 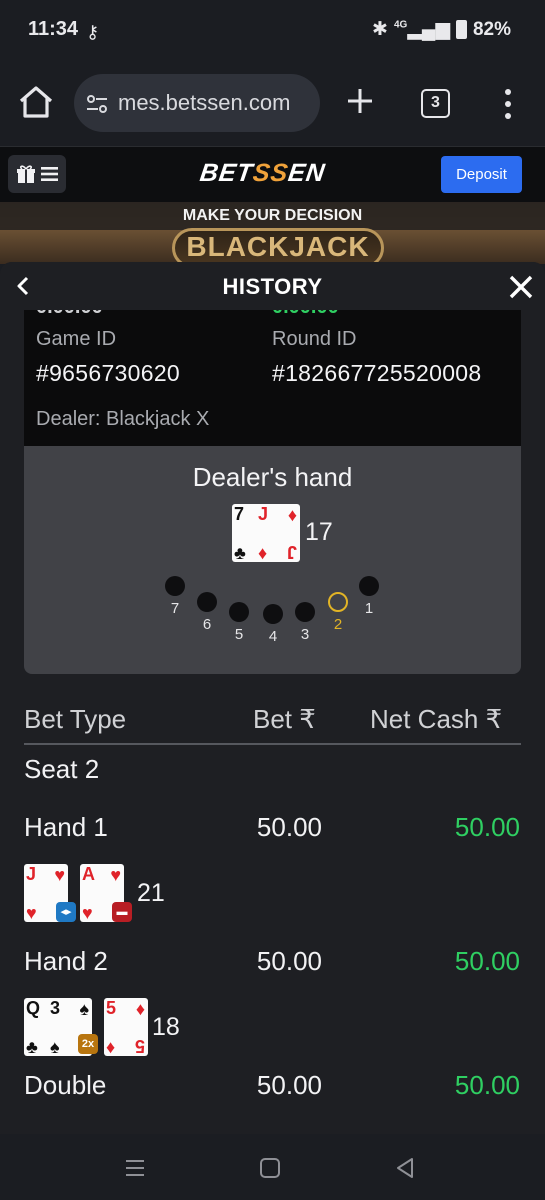 I want to click on seat-number: 4, so click(x=273, y=636).